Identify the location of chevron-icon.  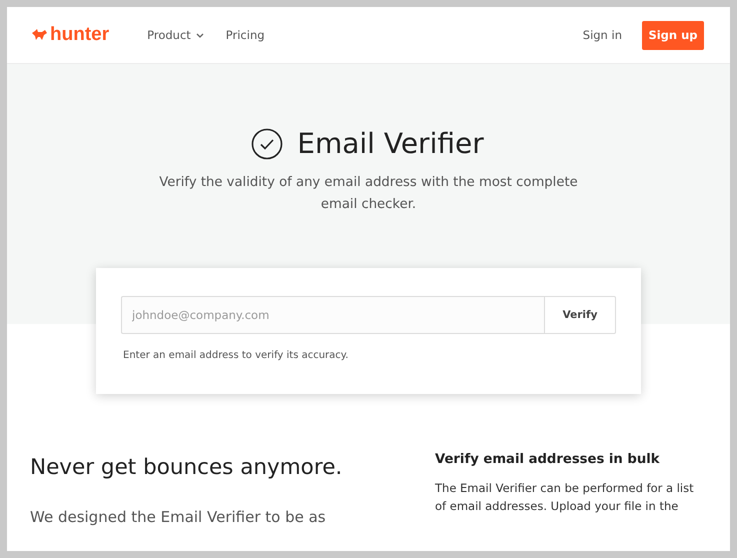
(200, 35).